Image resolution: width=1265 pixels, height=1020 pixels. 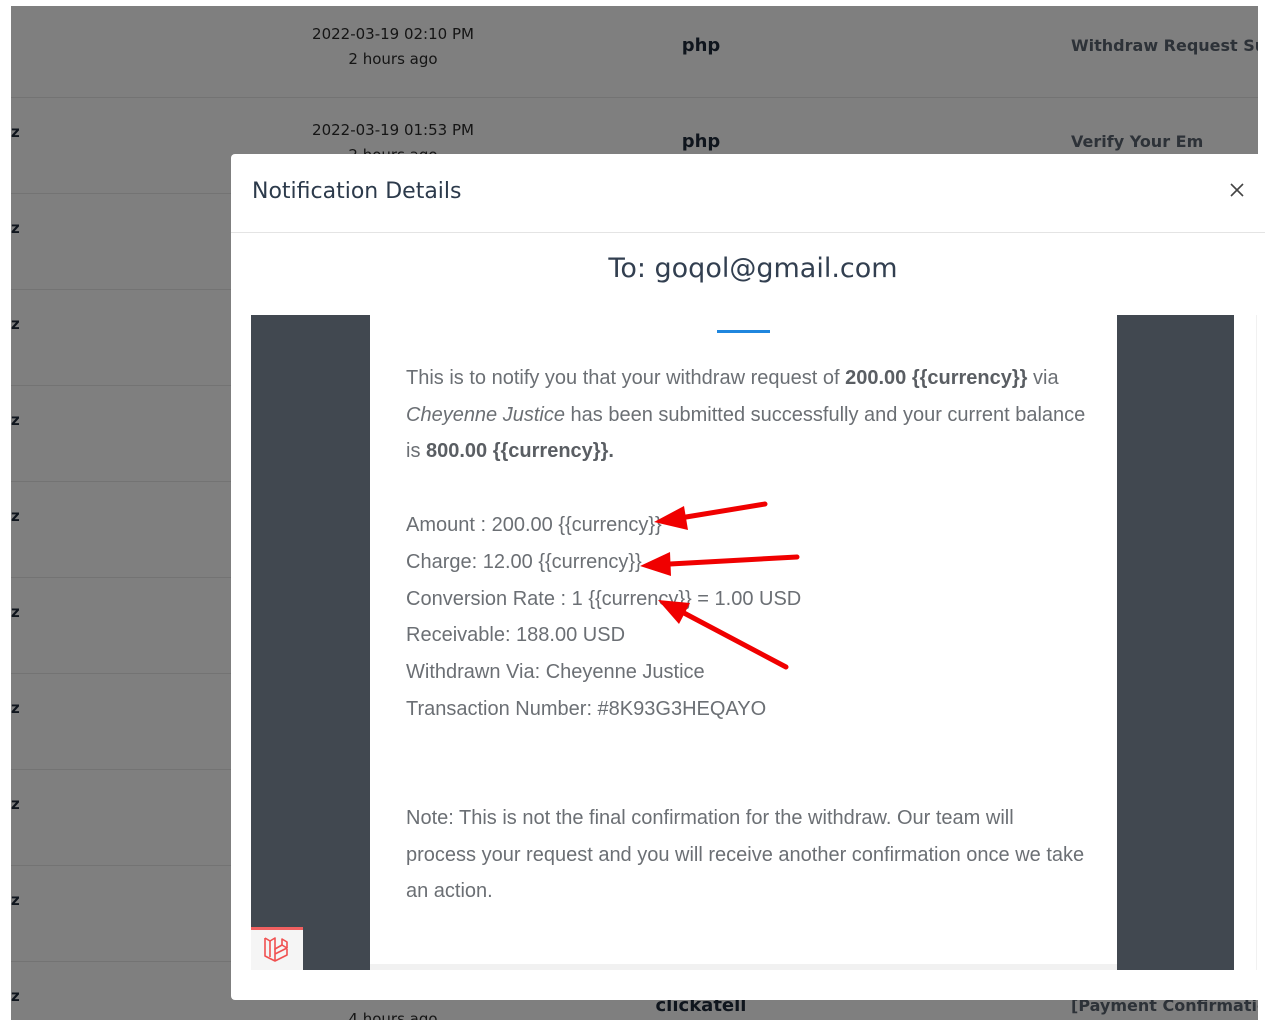 I want to click on modal-header: Notification Details, so click(x=748, y=193).